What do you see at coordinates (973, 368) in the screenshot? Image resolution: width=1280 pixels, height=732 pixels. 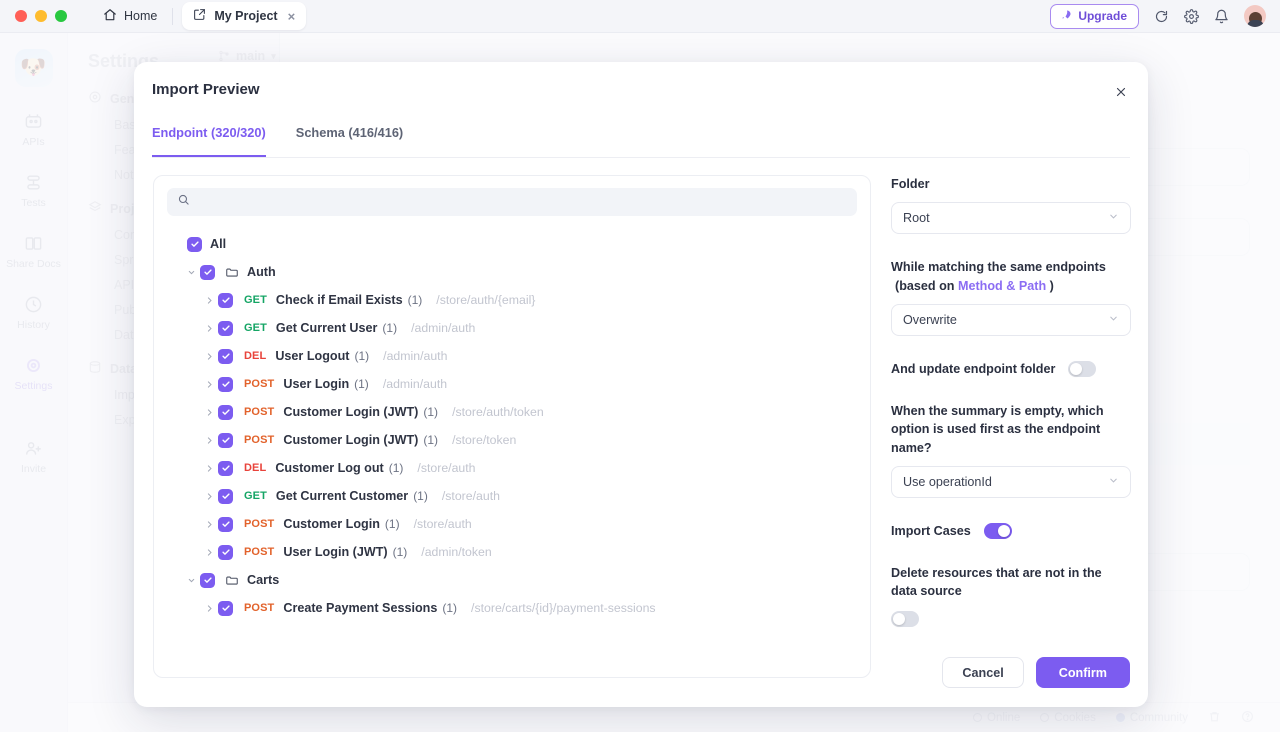 I see `update-folder-label: And update endpoint folder` at bounding box center [973, 368].